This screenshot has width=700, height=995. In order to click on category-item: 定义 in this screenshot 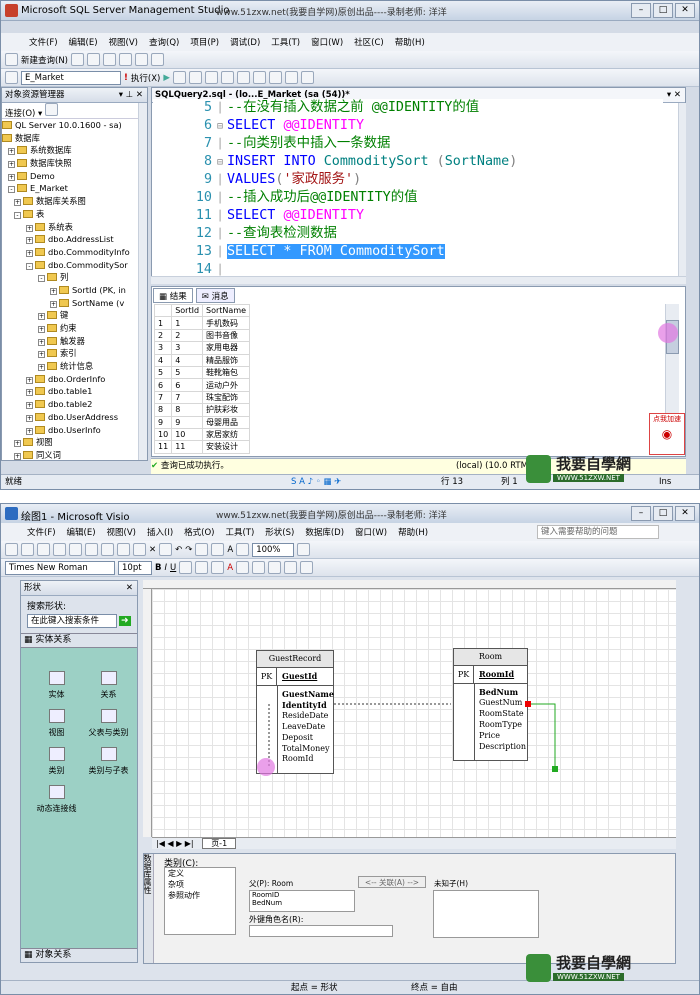, I will do `click(200, 873)`.